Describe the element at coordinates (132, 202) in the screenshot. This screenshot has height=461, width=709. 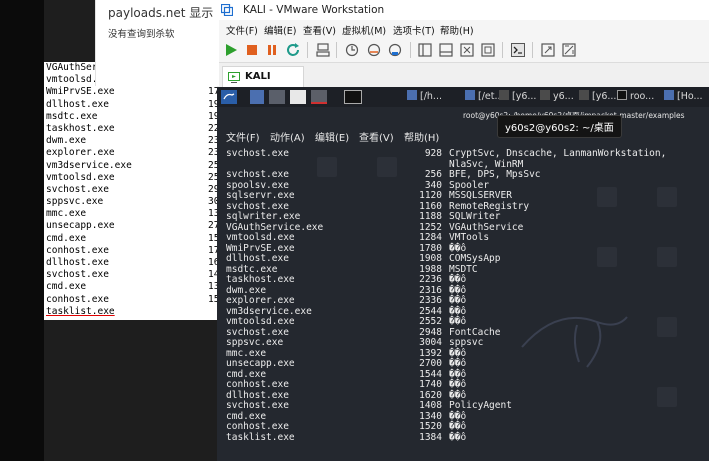
I see `host-process-row: sppsvc.exe 30` at that location.